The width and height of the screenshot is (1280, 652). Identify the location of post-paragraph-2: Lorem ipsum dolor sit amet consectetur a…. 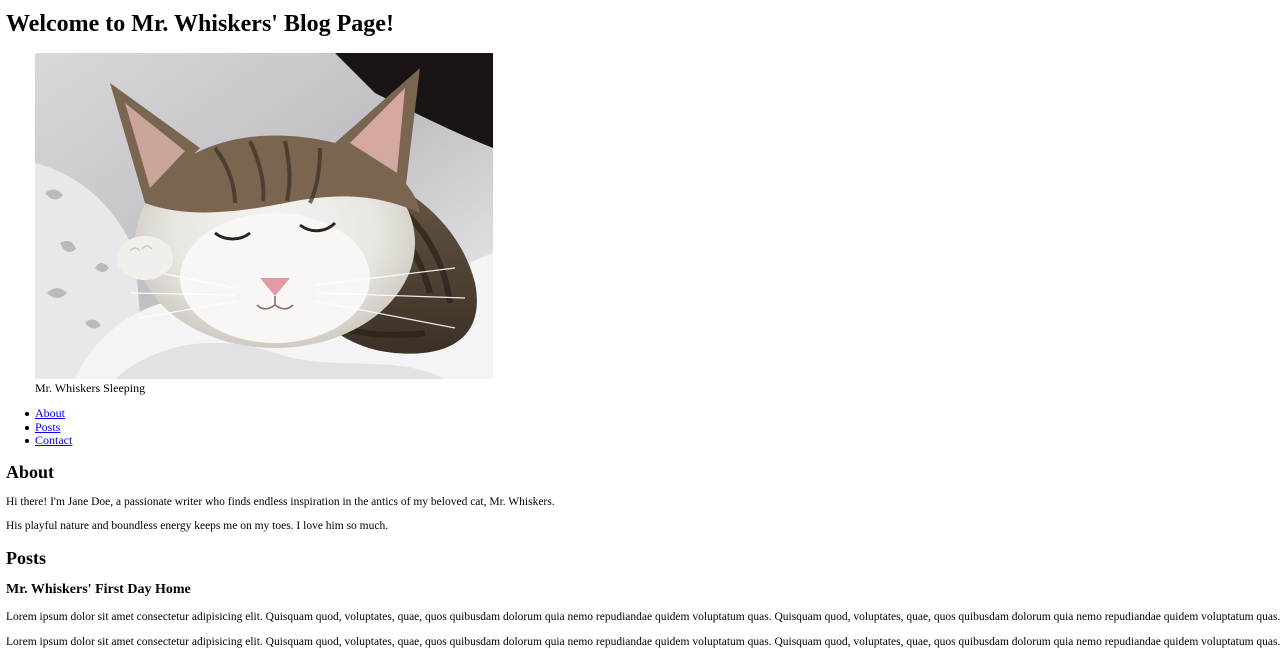
(643, 642).